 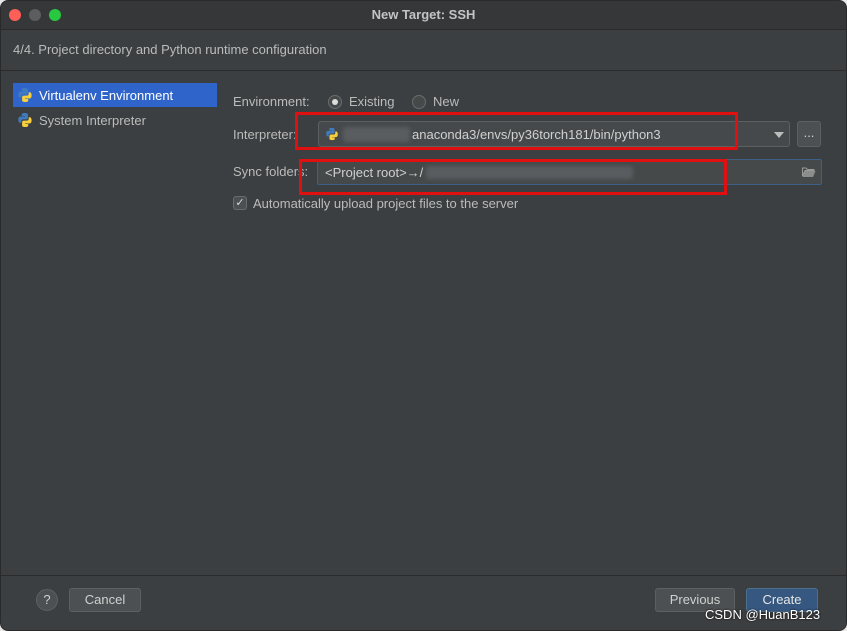 What do you see at coordinates (374, 172) in the screenshot?
I see `sync-folders-text: <Project root>→/` at bounding box center [374, 172].